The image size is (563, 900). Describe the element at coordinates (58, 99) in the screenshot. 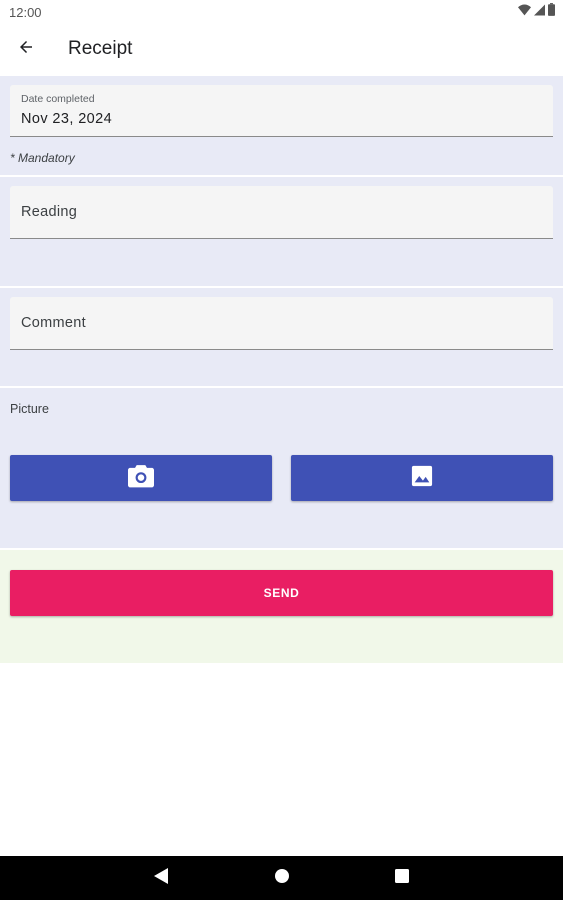

I see `date-completed-label: Date completed` at that location.